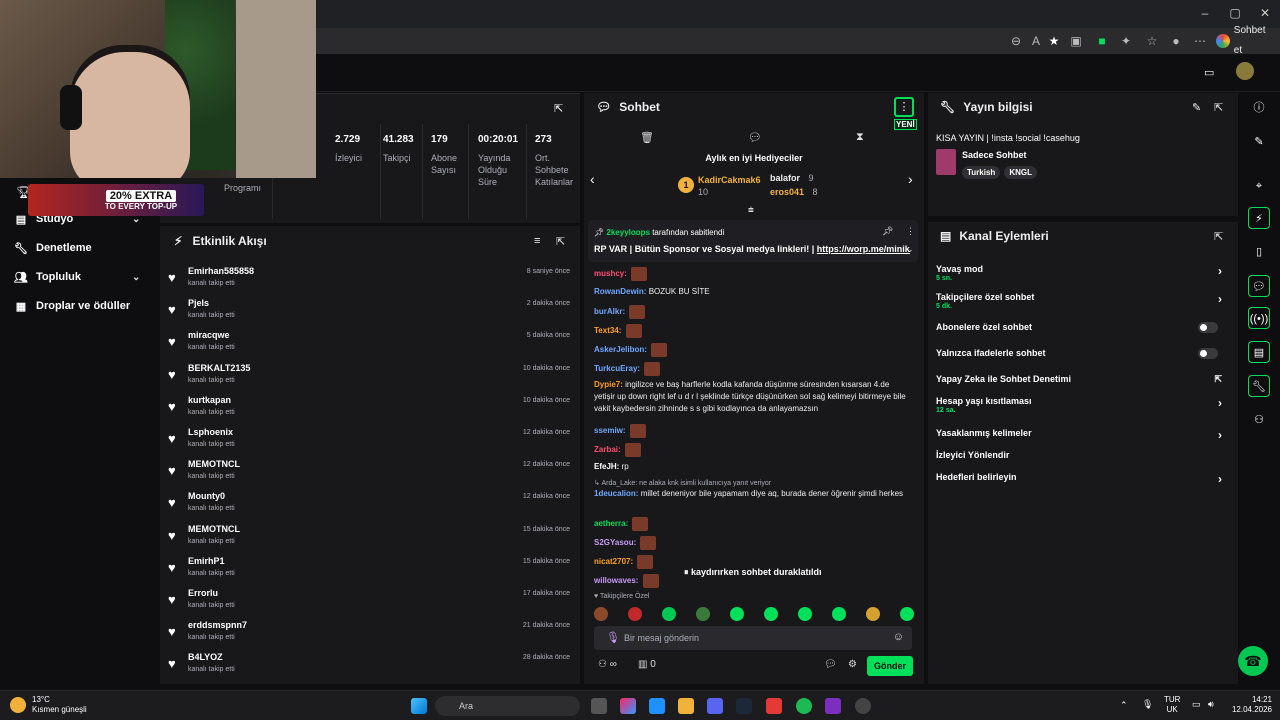 The height and width of the screenshot is (720, 1280). What do you see at coordinates (370, 602) in the screenshot?
I see `feed-item: ♥ Errorlu kanalı takip etti 17 dakika önce` at bounding box center [370, 602].